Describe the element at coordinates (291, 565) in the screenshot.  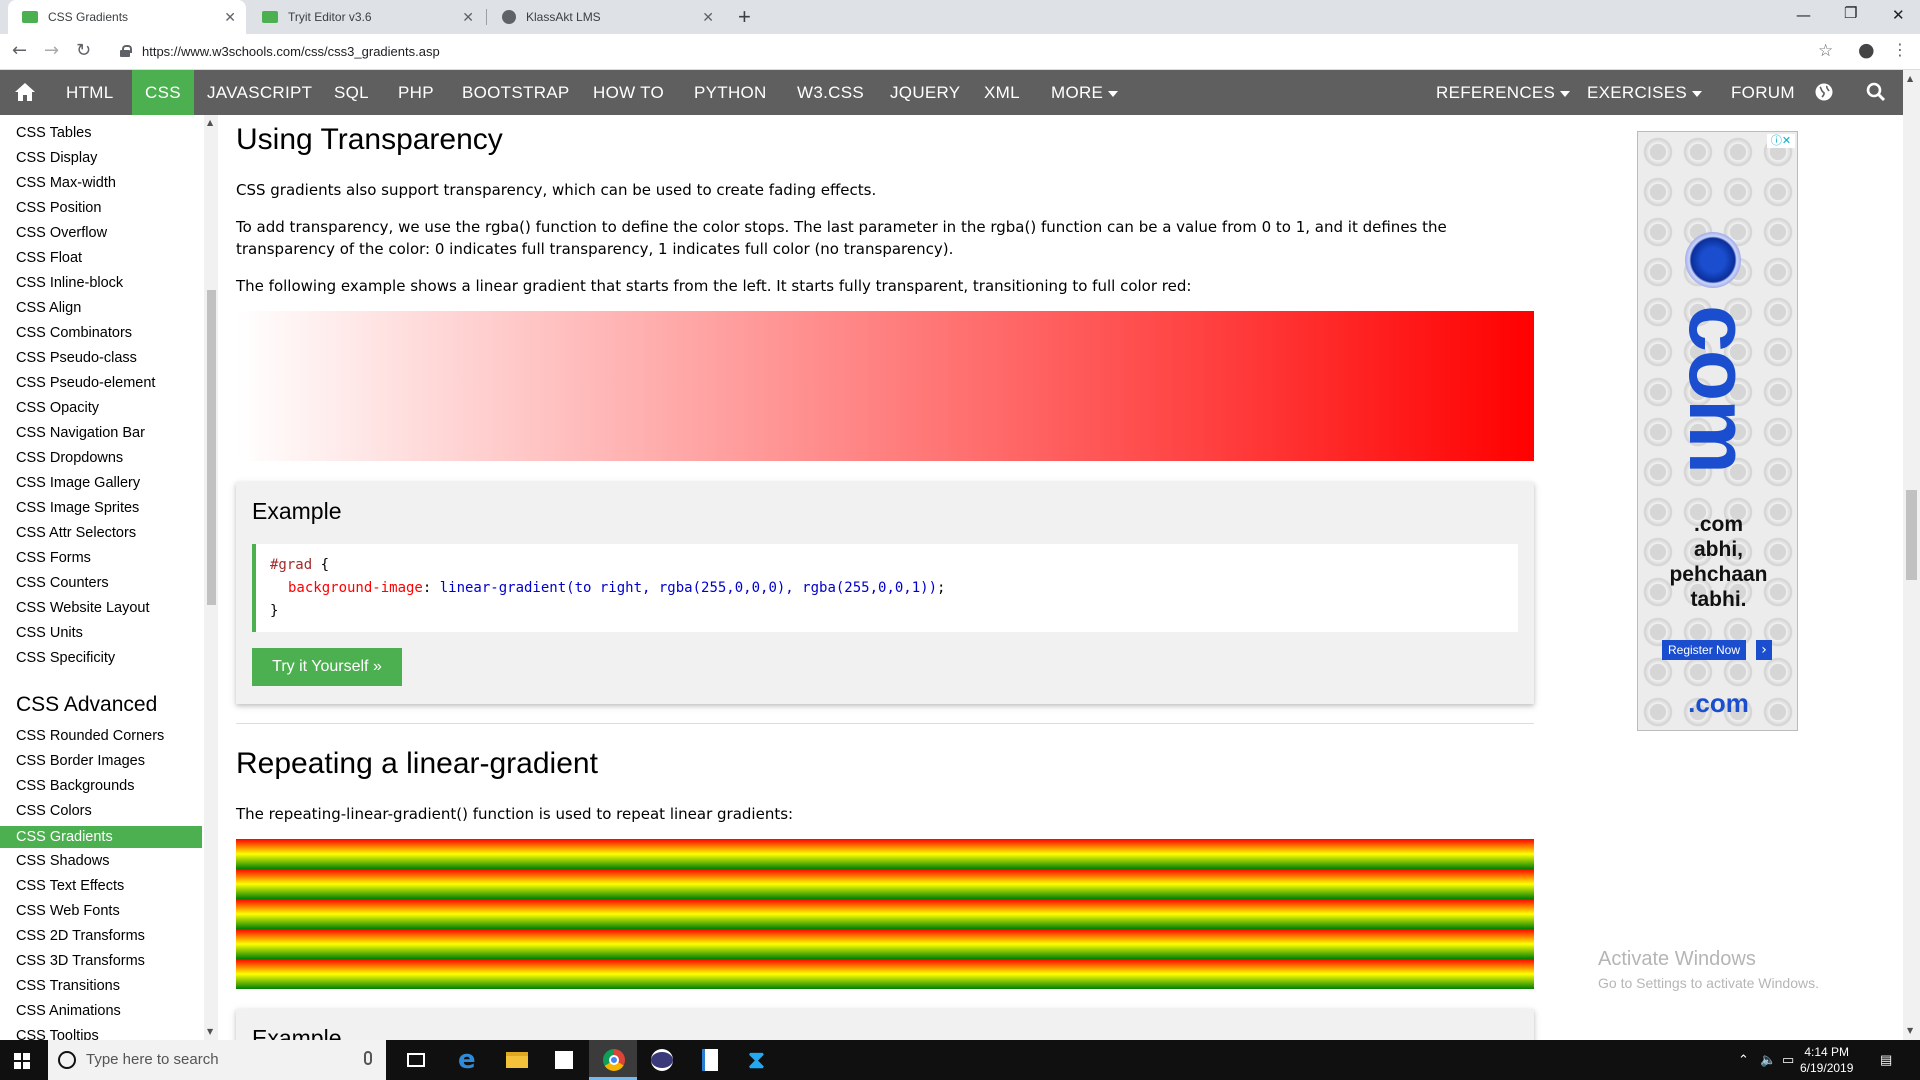
I see `code-selector: #grad` at that location.